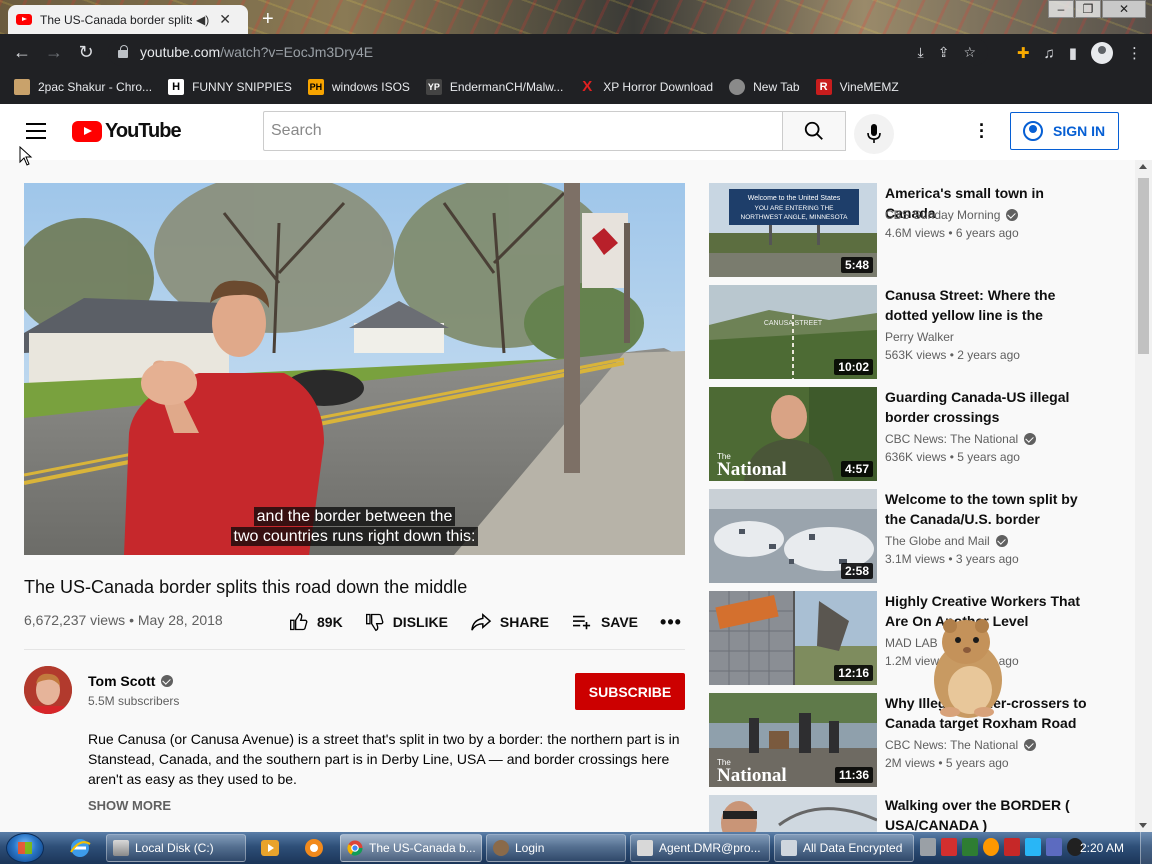  I want to click on save-button: SAVE, so click(604, 622).